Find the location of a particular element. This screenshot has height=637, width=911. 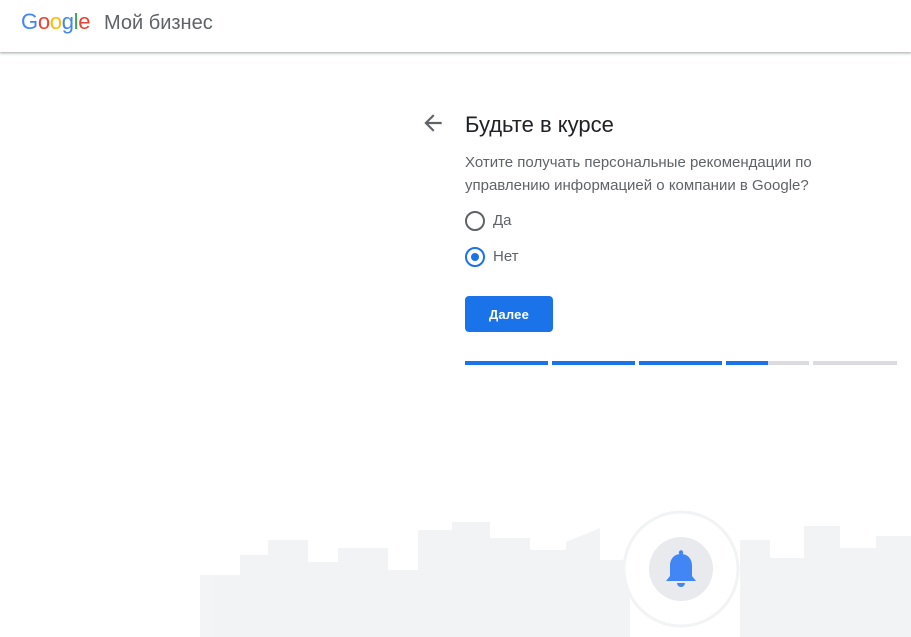

radio-label: Нет is located at coordinates (506, 256).